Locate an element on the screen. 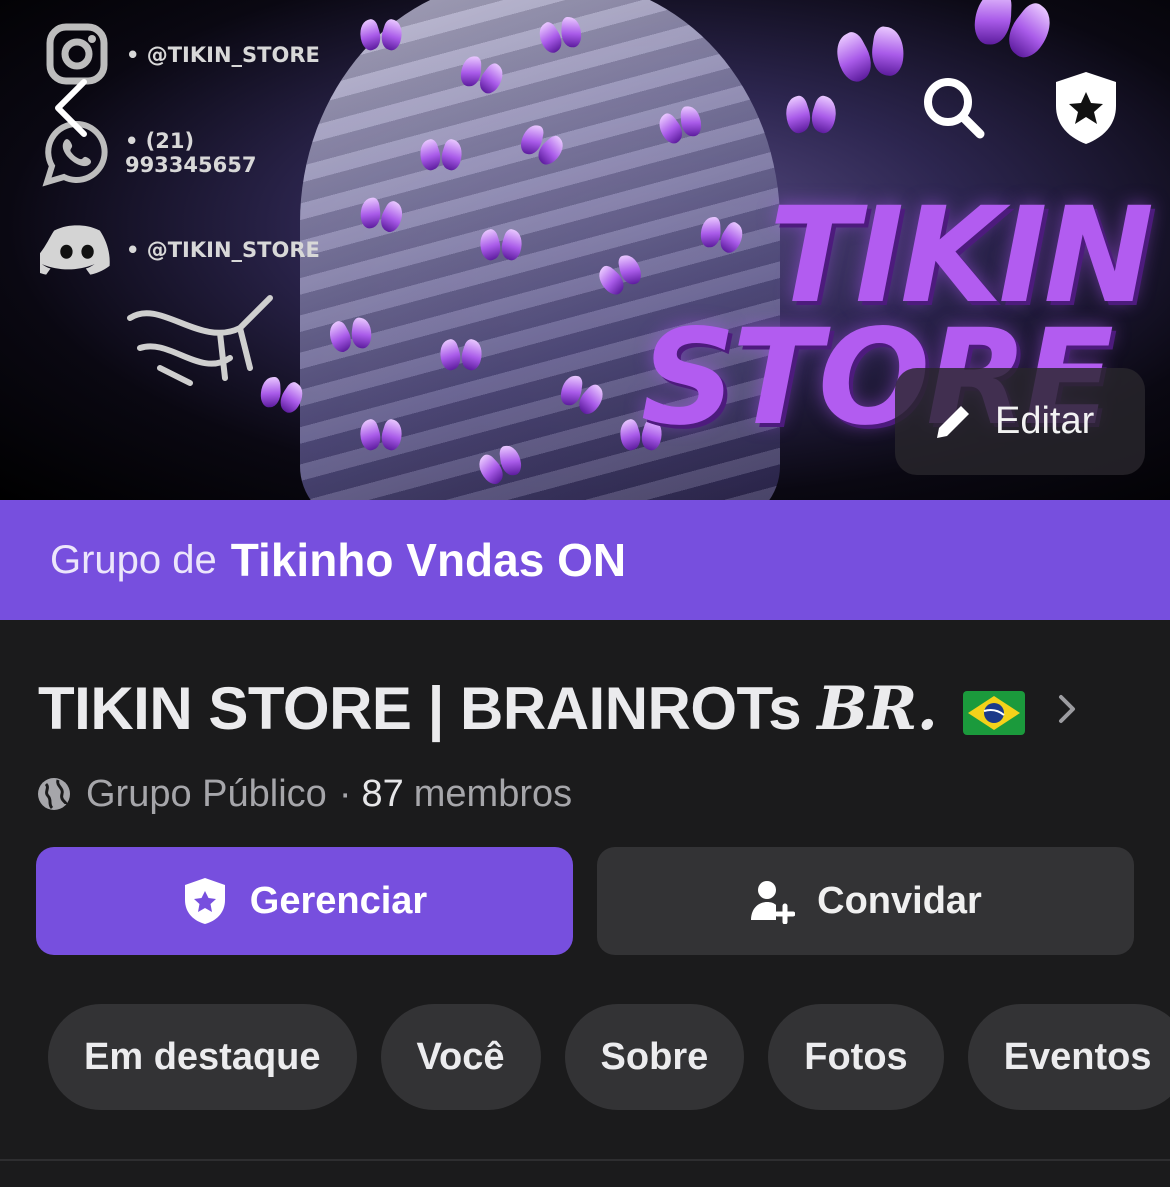  chevron-right-icon is located at coordinates (1067, 709).